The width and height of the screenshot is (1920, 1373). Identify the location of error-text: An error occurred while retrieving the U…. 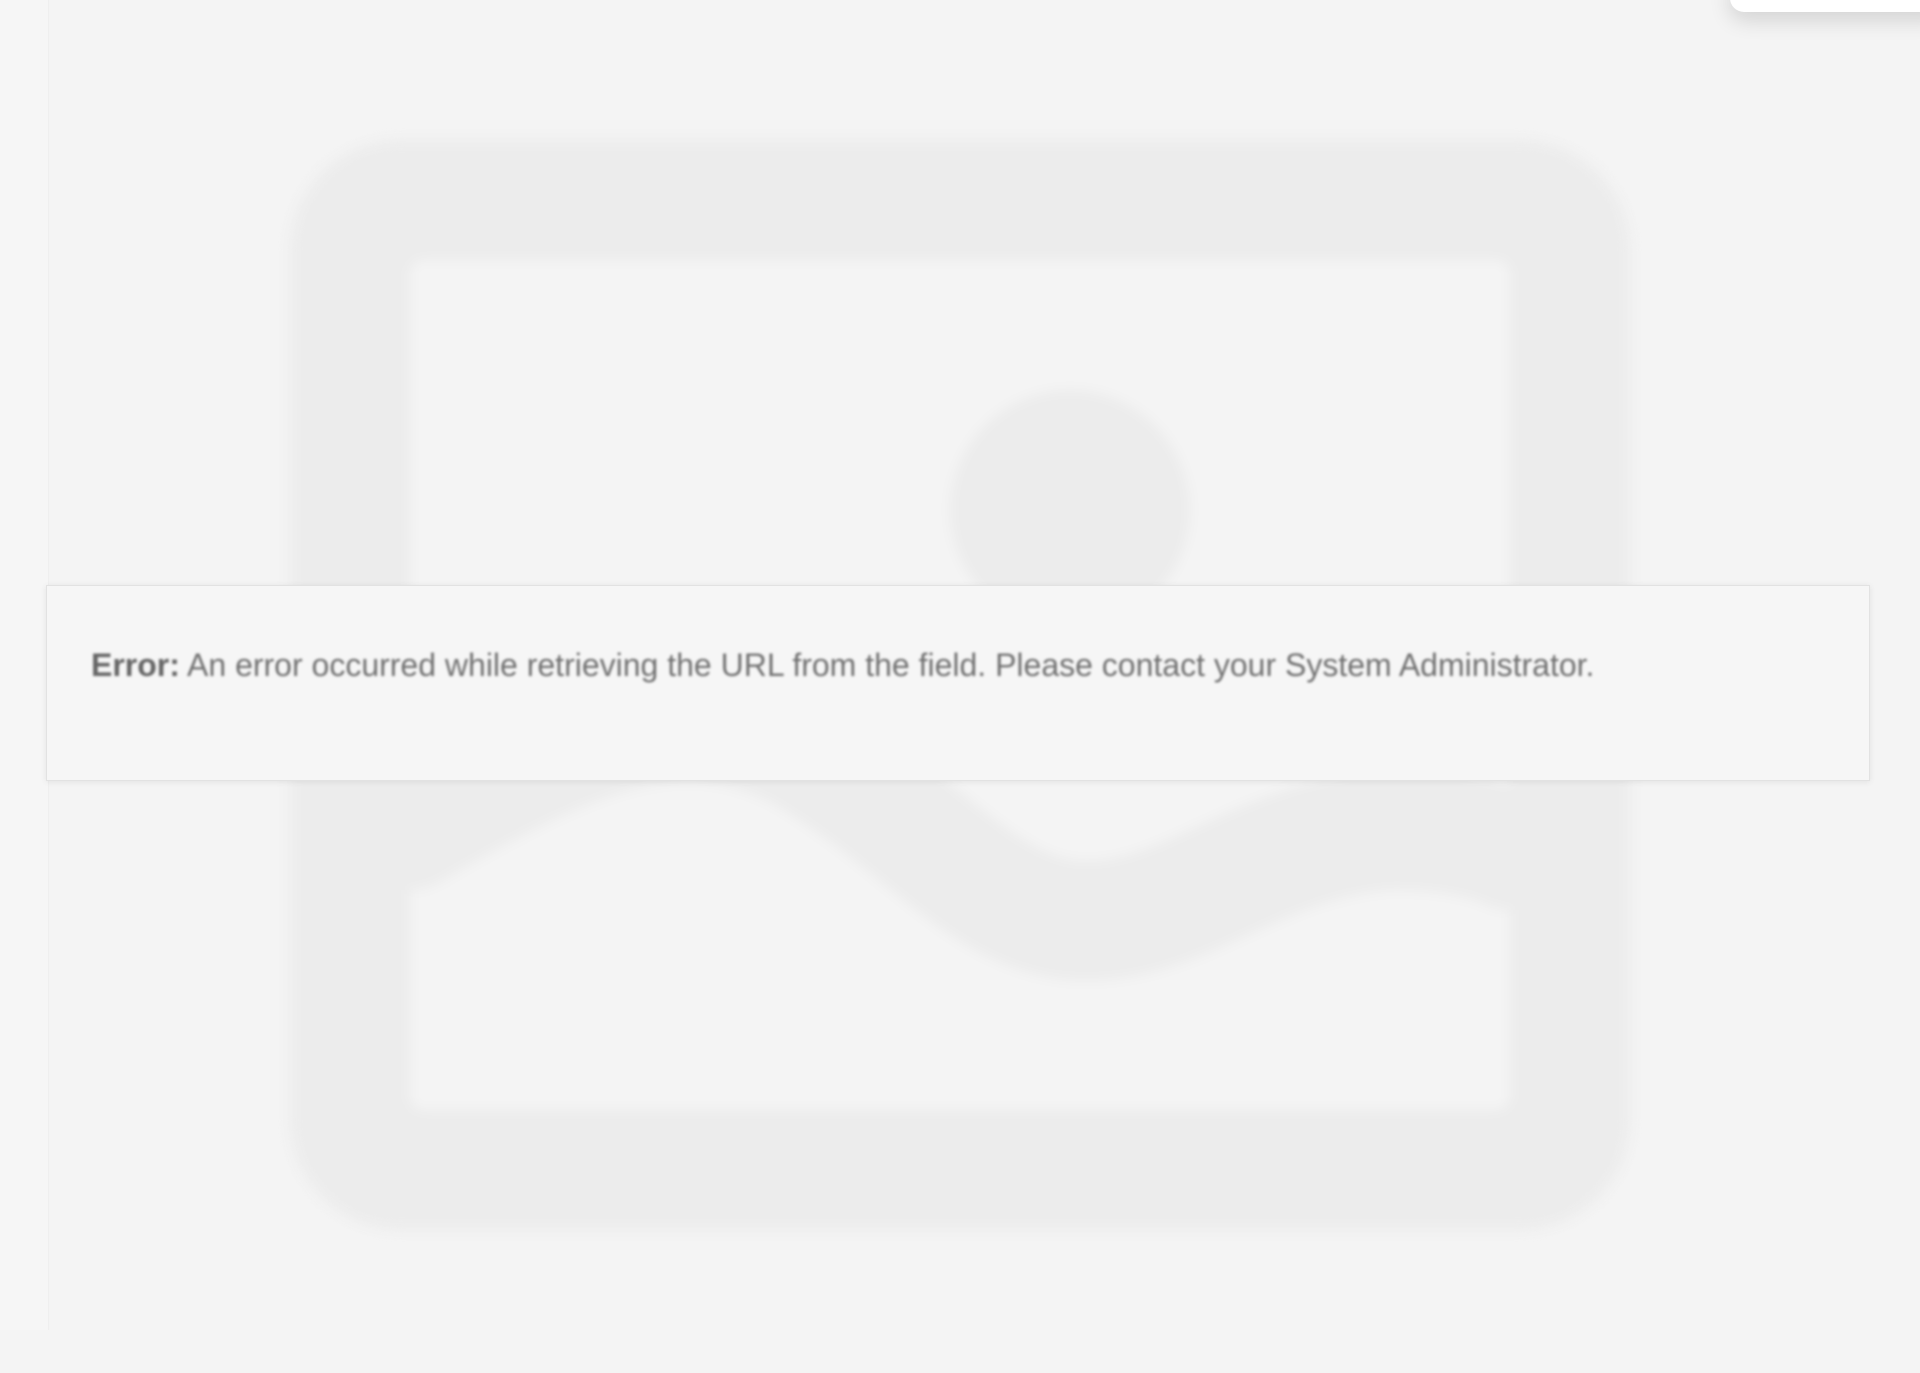
(891, 665).